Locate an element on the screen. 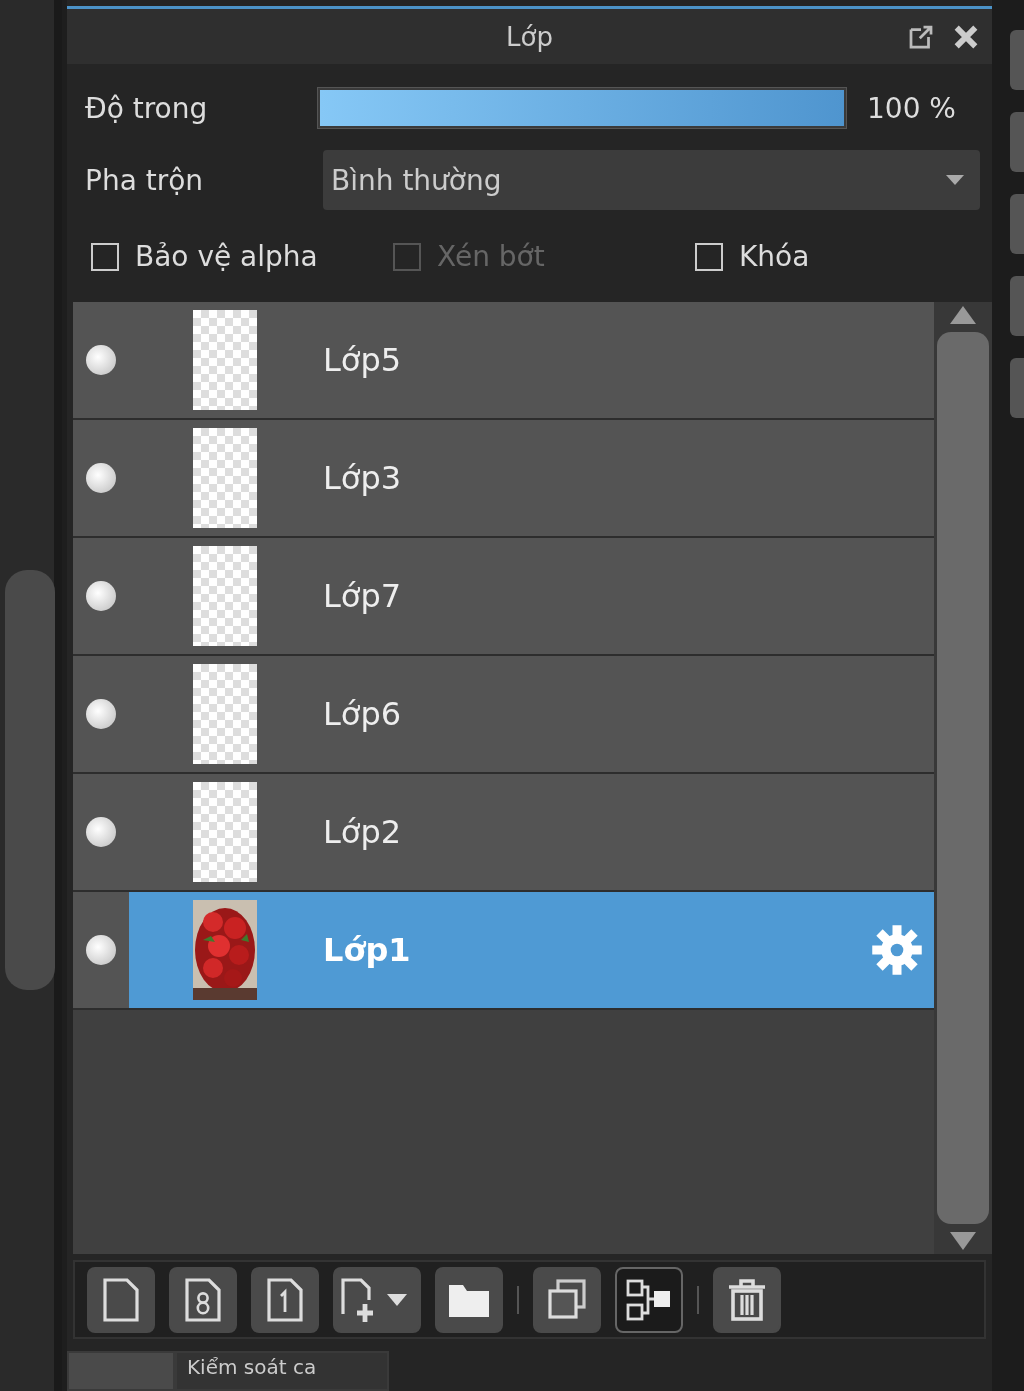 Image resolution: width=1024 pixels, height=1391 pixels. layer-row: Lớp7 is located at coordinates (503, 597).